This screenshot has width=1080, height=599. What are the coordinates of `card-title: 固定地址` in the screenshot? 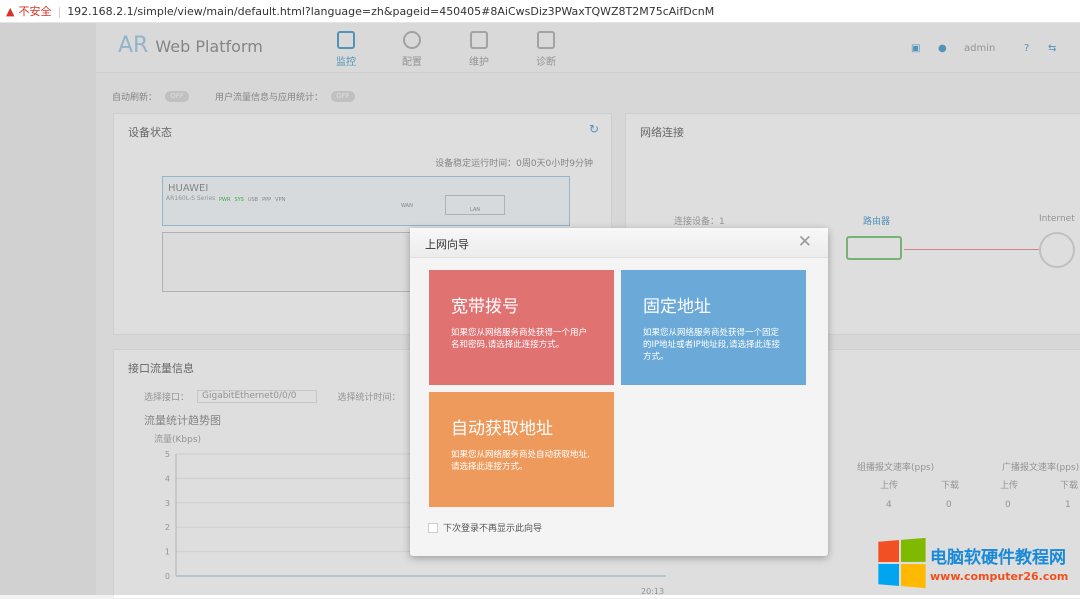 It's located at (677, 307).